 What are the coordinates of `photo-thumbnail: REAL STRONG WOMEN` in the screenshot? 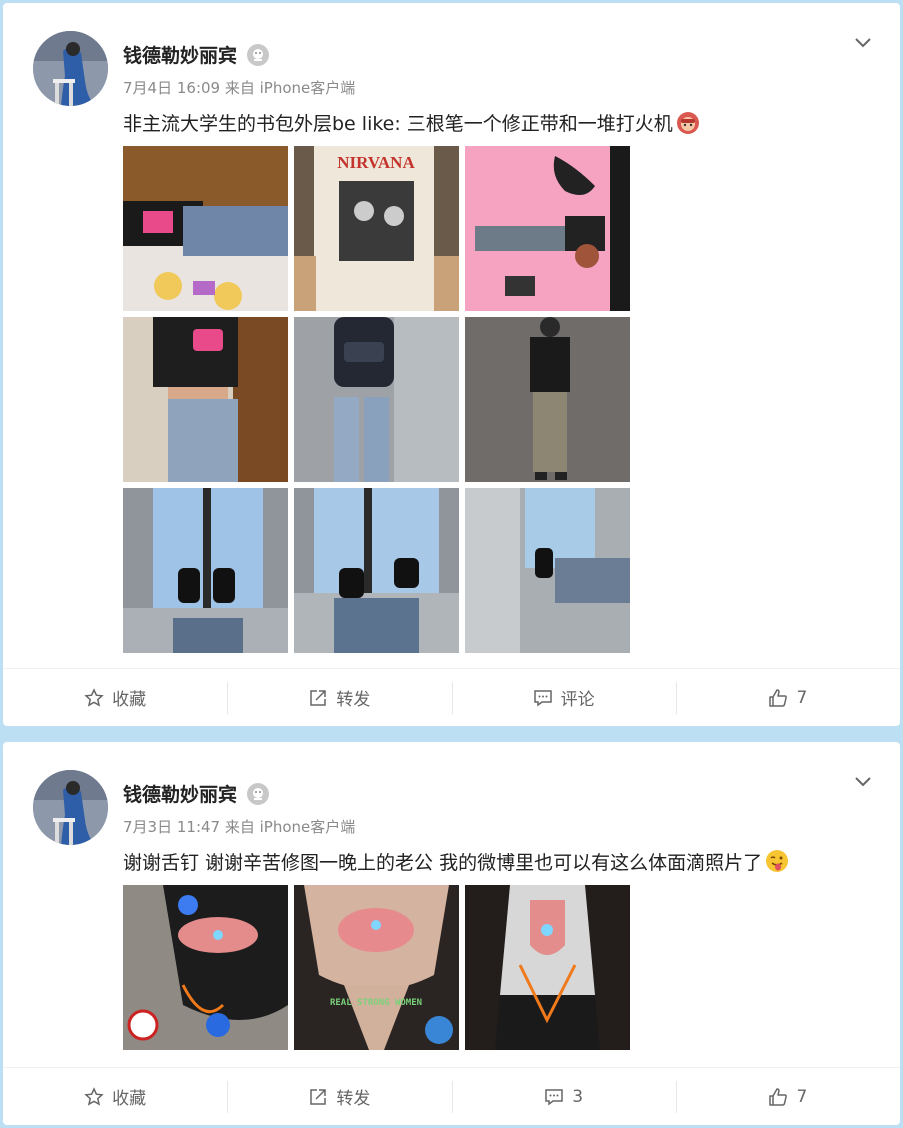 It's located at (376, 967).